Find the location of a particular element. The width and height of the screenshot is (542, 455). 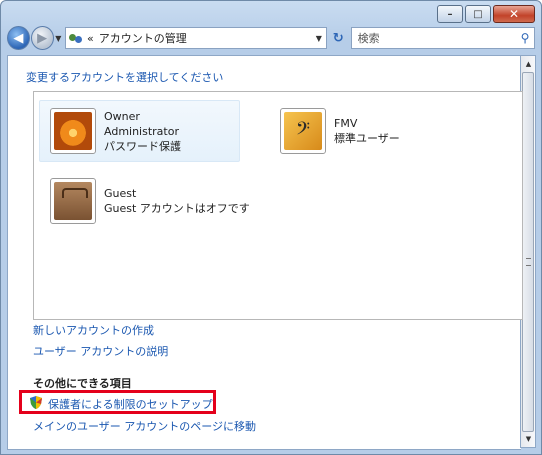

account-guest: Guest Guest アカウントはオフです is located at coordinates (155, 201).